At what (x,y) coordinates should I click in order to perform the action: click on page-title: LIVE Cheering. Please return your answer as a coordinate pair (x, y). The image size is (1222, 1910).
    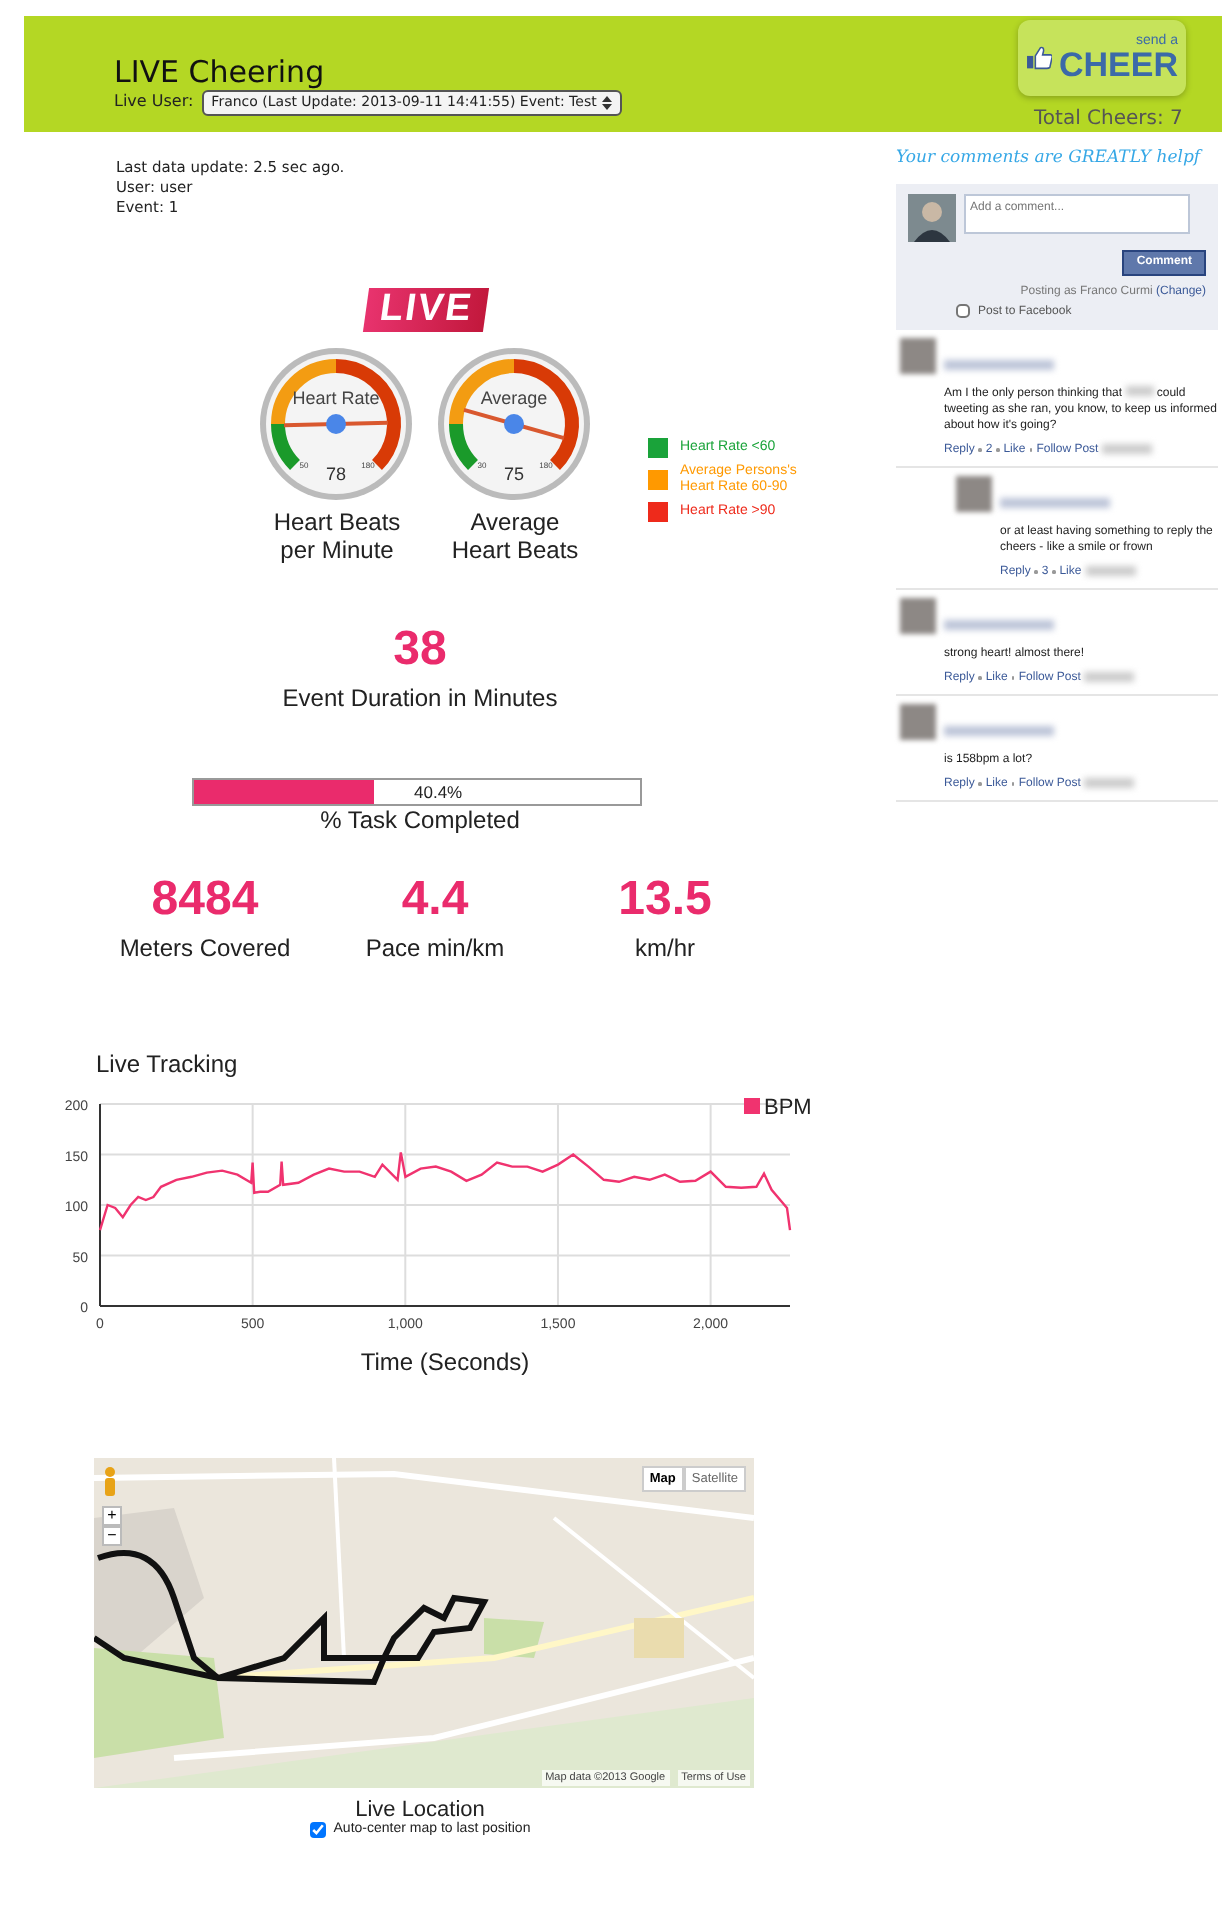
    Looking at the image, I should click on (220, 72).